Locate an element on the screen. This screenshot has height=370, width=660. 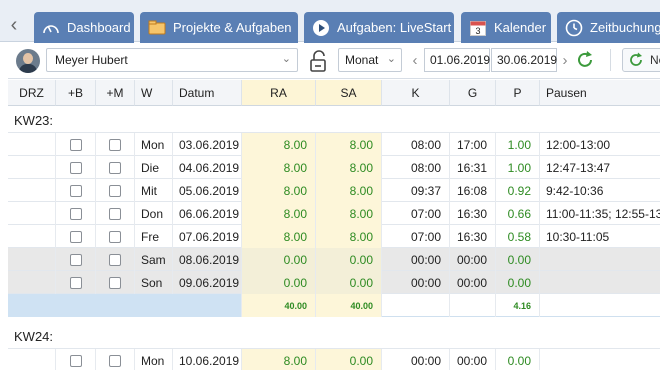
date-cell: 09.06.2019 is located at coordinates (207, 282).